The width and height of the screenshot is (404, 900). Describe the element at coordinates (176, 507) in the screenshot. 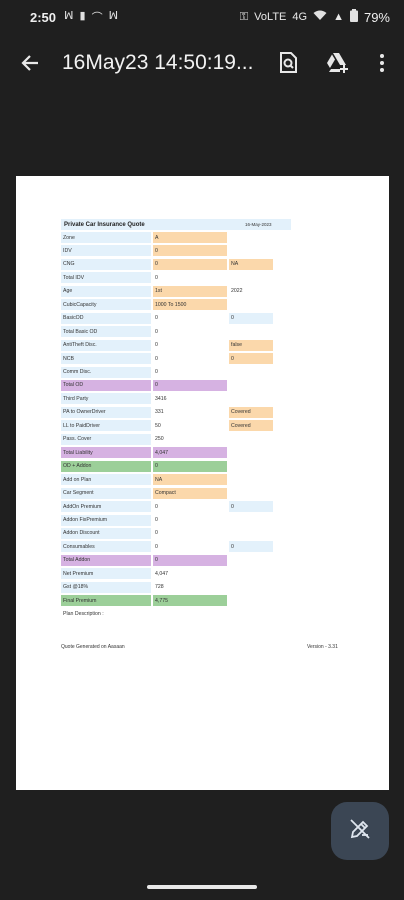

I see `row-addon-premium: AddOn Premium 0 0` at that location.